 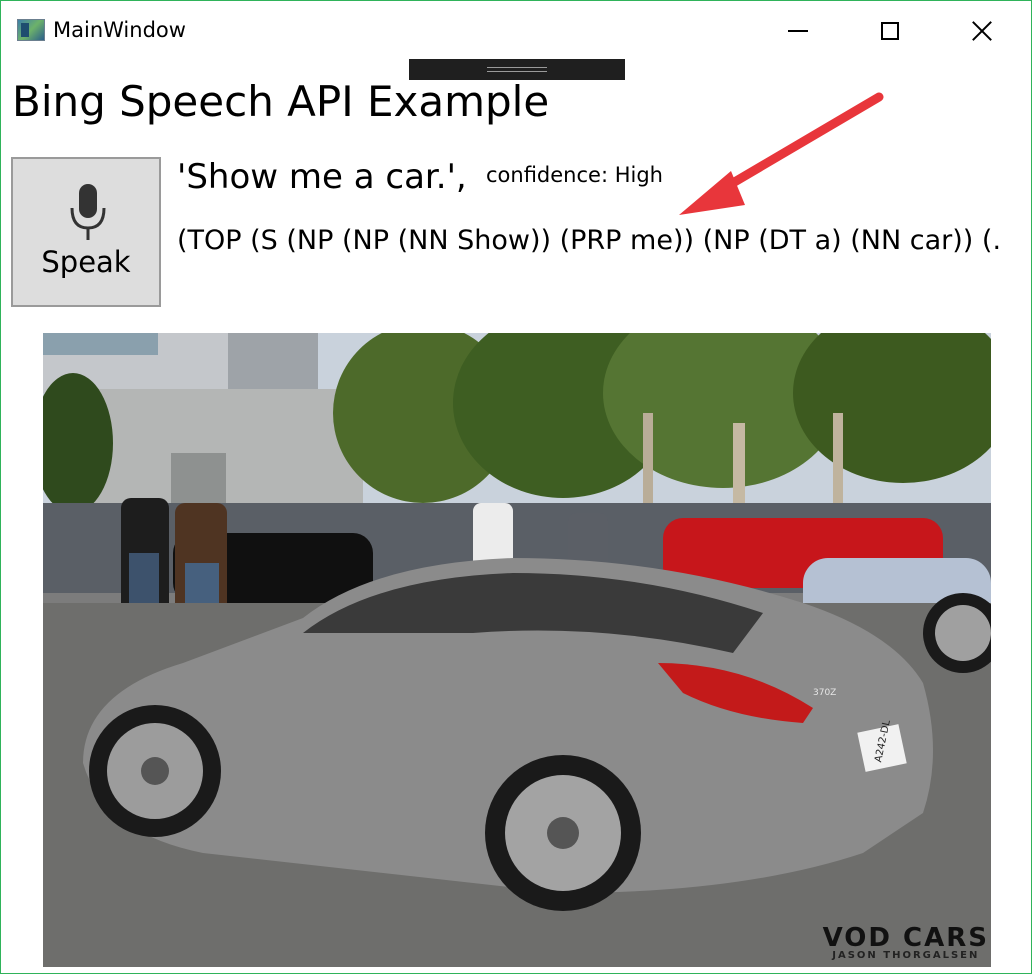 I want to click on close-icon, so click(x=982, y=31).